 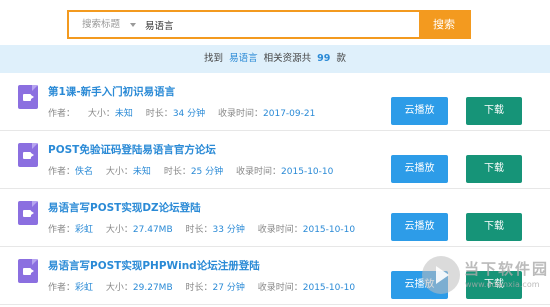 I want to click on search-type-select: 搜索标题, so click(x=104, y=24).